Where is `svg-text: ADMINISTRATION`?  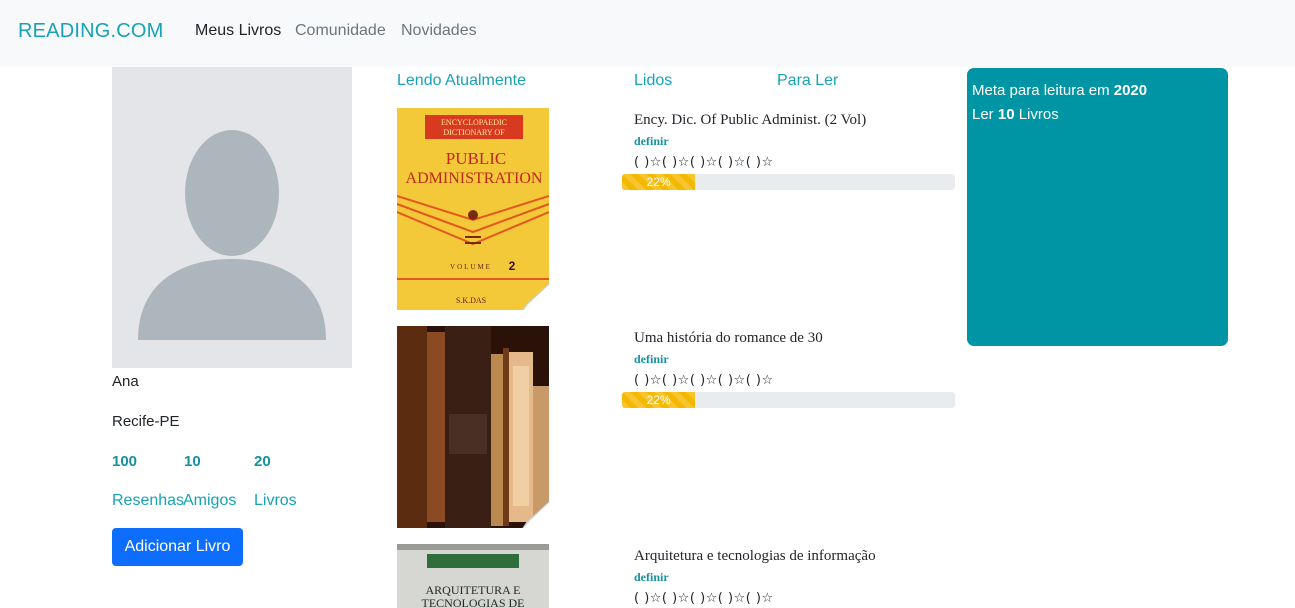 svg-text: ADMINISTRATION is located at coordinates (474, 178).